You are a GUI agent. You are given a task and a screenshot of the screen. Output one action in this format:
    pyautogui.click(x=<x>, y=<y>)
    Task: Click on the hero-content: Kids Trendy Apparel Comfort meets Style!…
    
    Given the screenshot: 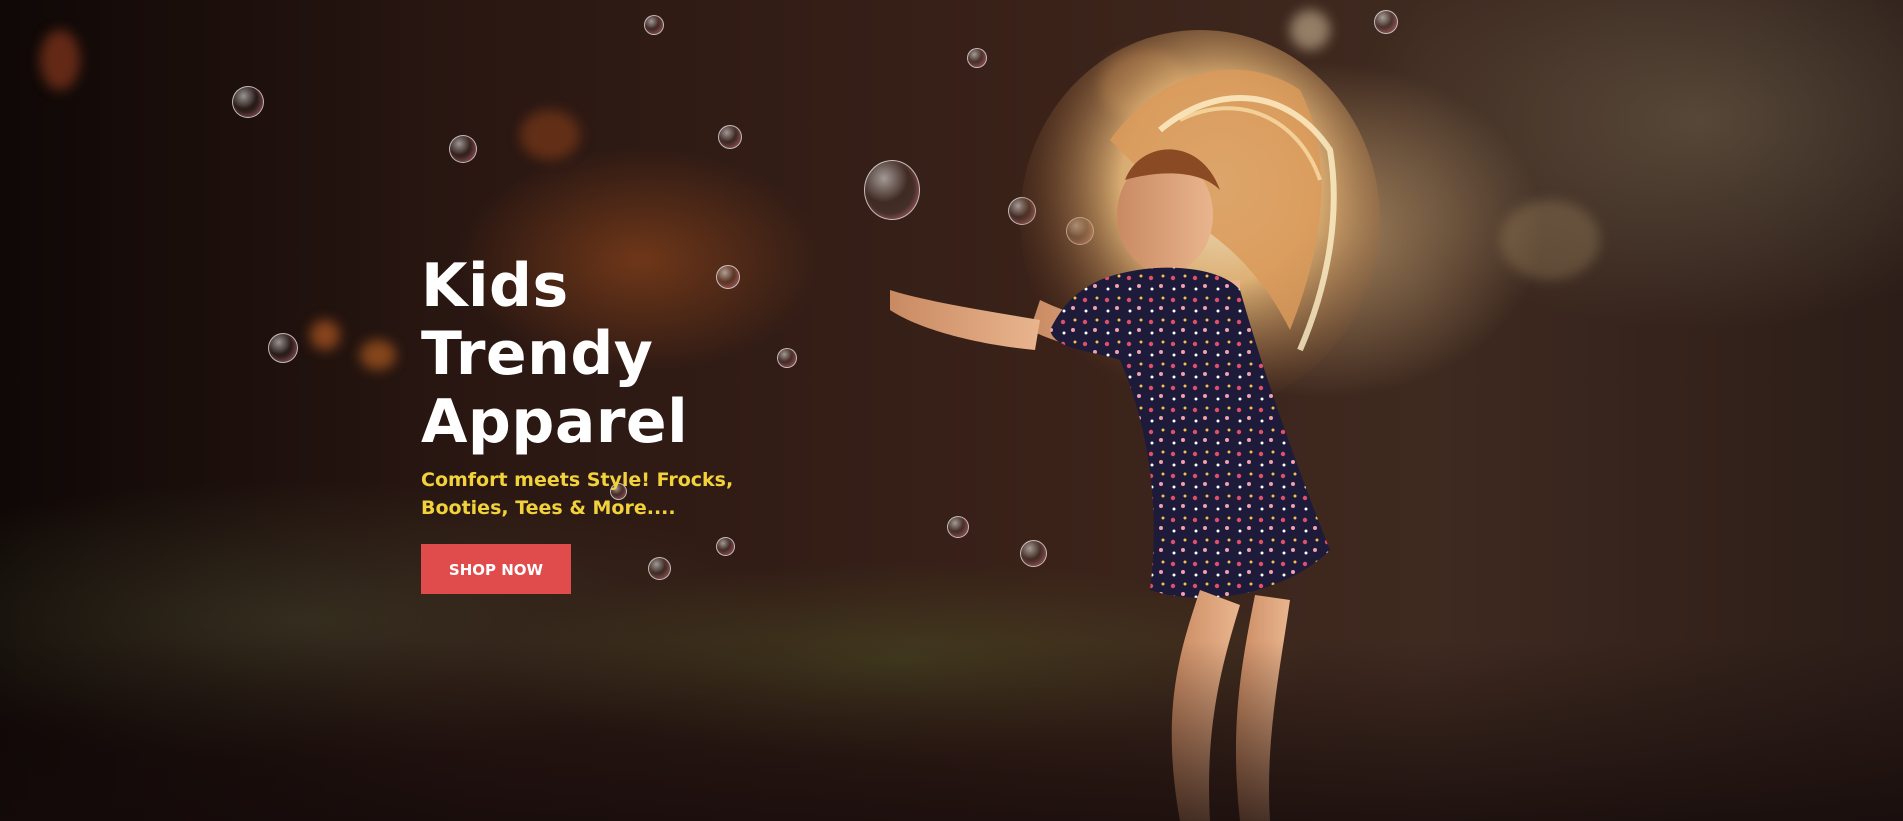 What is the action you would take?
    pyautogui.click(x=621, y=423)
    